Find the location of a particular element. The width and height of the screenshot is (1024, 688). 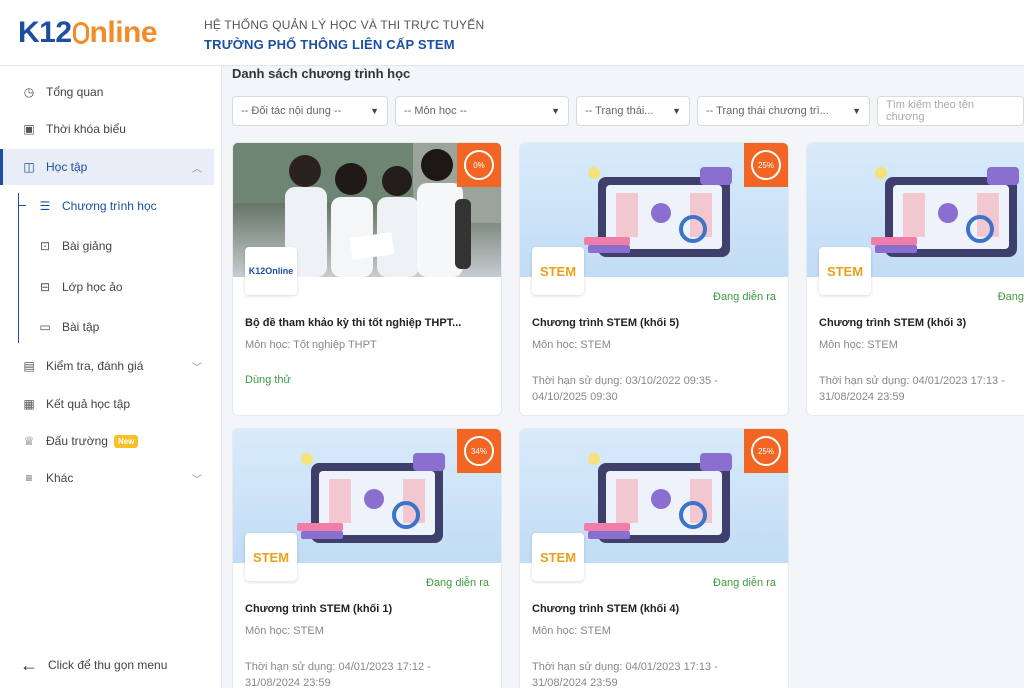

sidebar-item-learning: ◫ Học tập ︿ is located at coordinates (107, 167).